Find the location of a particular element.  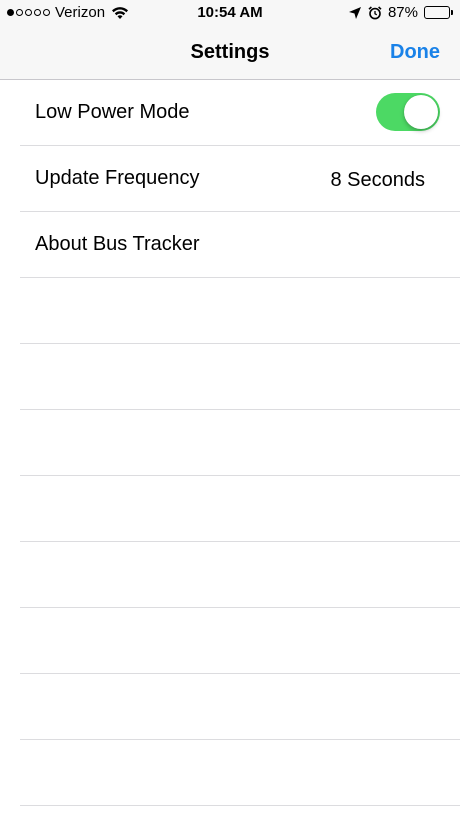

wifi-icon is located at coordinates (120, 13).